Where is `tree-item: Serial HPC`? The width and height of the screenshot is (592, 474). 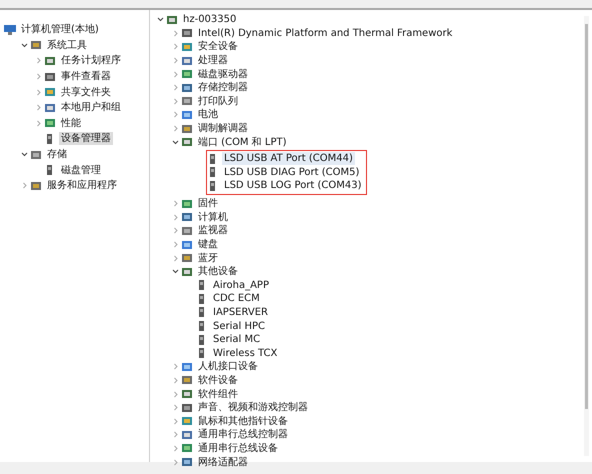 tree-item: Serial HPC is located at coordinates (239, 326).